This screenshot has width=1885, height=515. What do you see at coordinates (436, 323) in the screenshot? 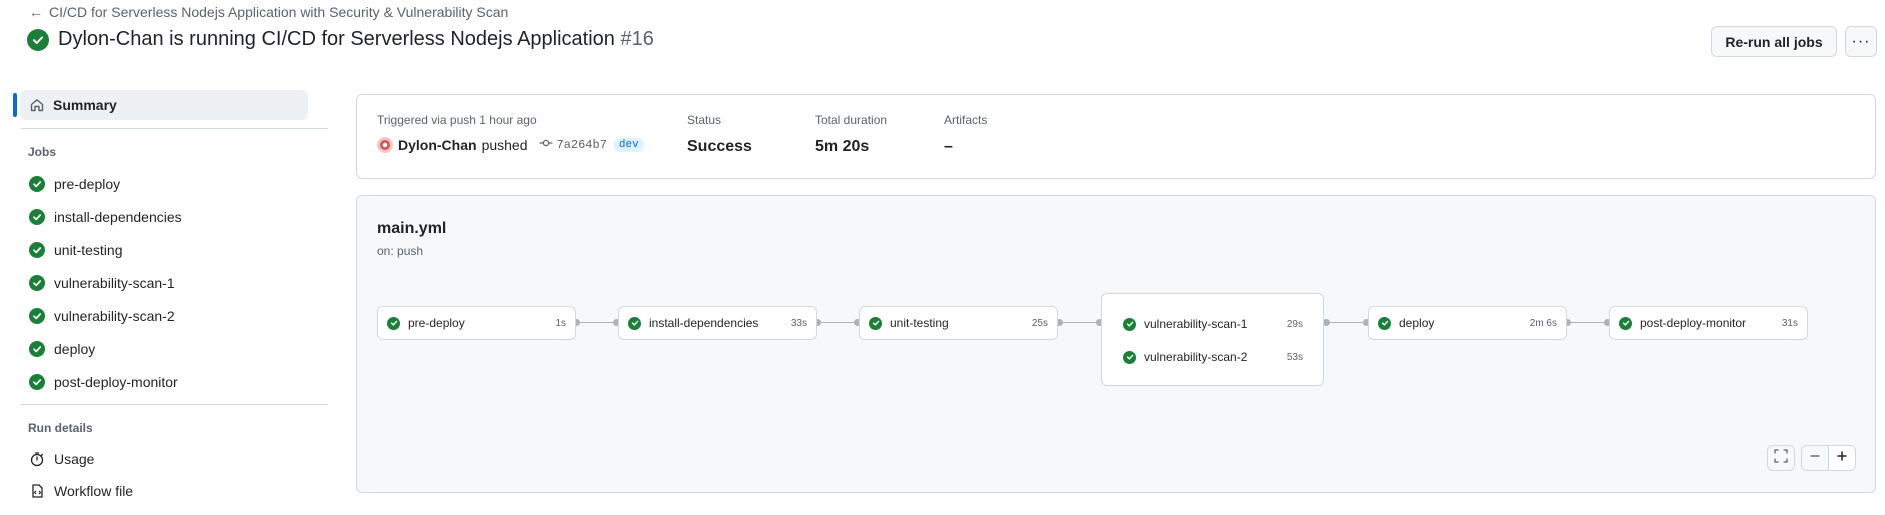
I see `job-node-label: pre-deploy` at bounding box center [436, 323].